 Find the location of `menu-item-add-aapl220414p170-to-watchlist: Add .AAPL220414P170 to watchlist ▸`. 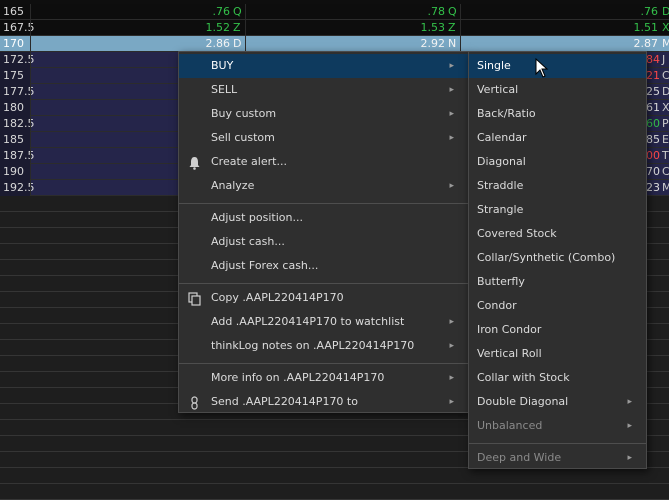

menu-item-add-aapl220414p170-to-watchlist: Add .AAPL220414P170 to watchlist ▸ is located at coordinates (323, 322).